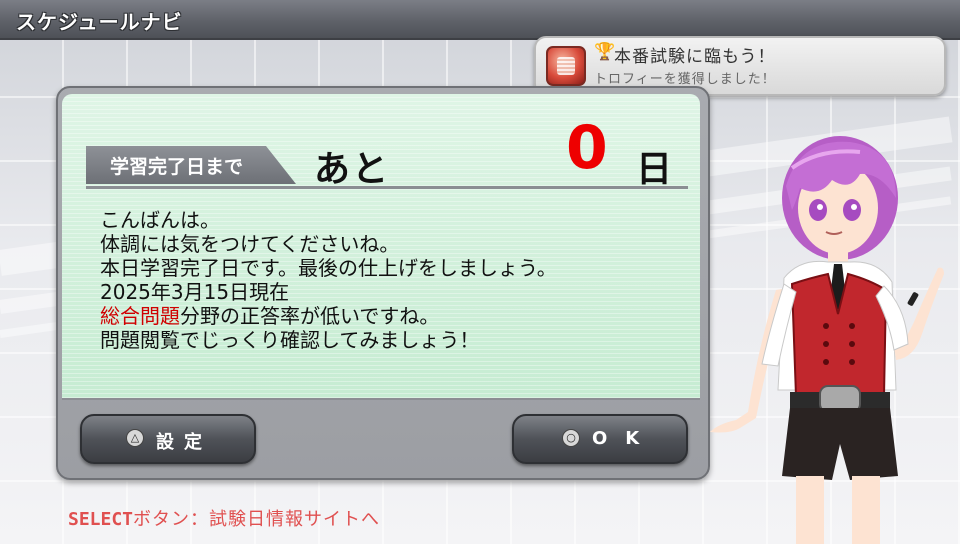  What do you see at coordinates (387, 187) in the screenshot?
I see `divider` at bounding box center [387, 187].